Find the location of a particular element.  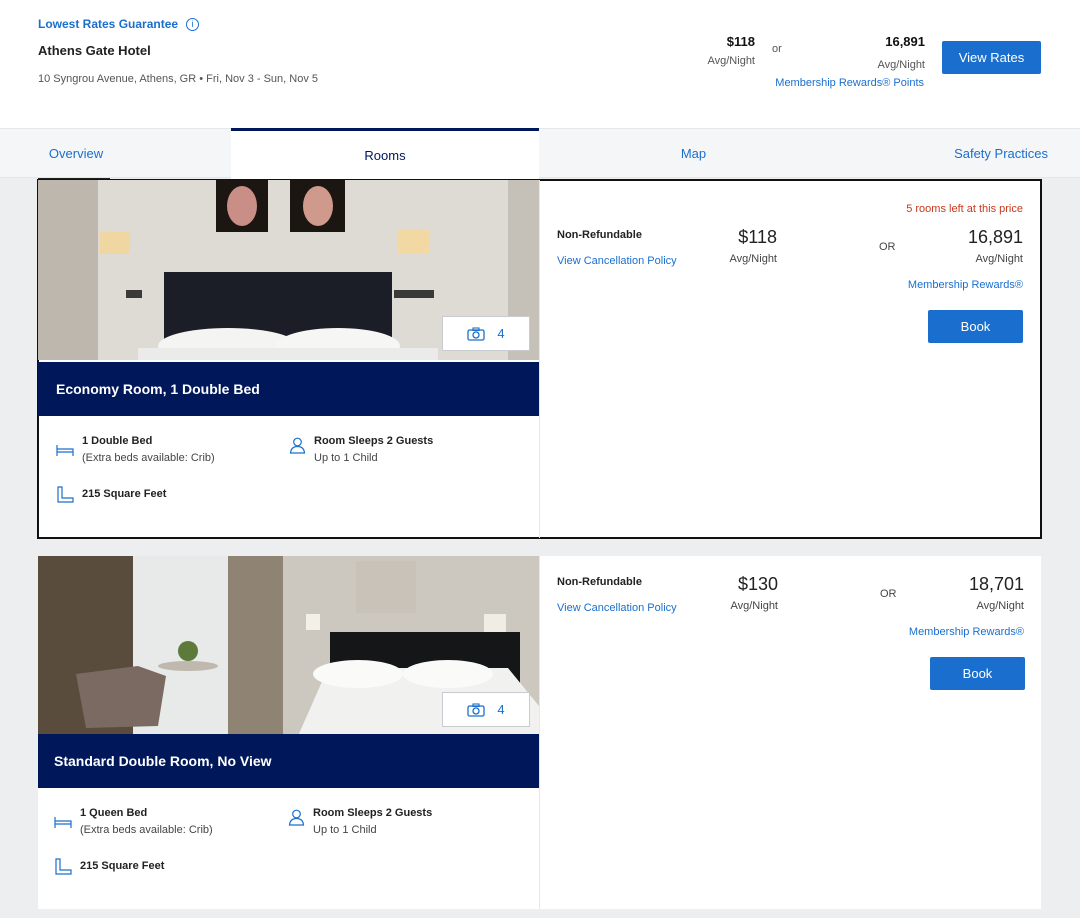

hotel-name: Athens Gate Hotel is located at coordinates (94, 50).